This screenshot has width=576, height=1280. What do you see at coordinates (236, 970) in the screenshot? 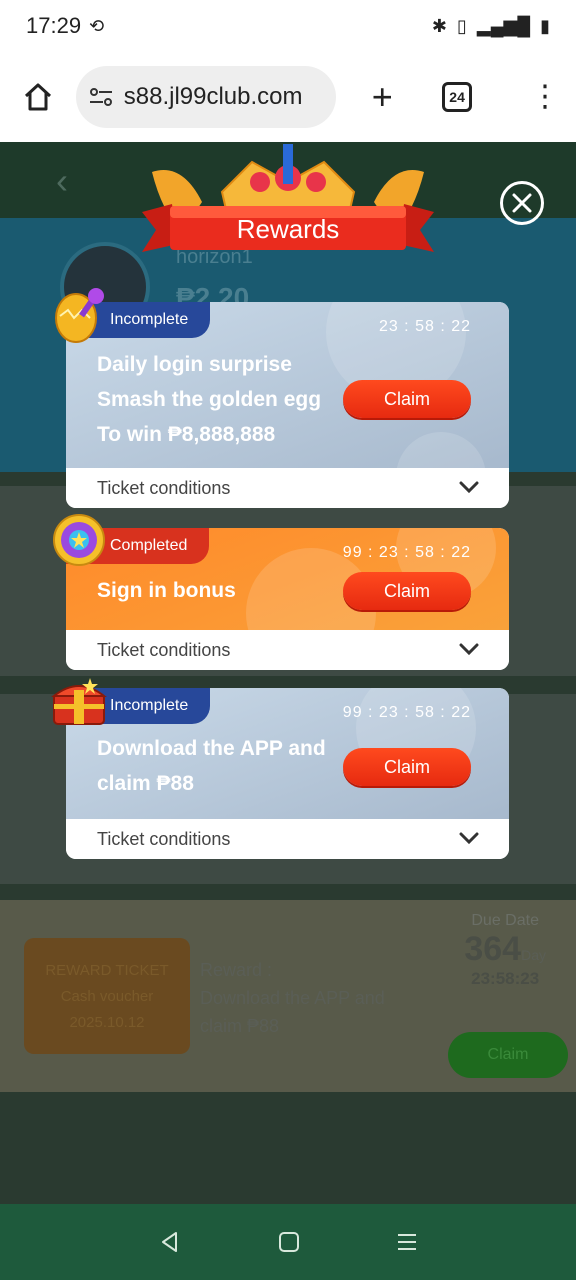
I see `reward-label: Reward :` at bounding box center [236, 970].